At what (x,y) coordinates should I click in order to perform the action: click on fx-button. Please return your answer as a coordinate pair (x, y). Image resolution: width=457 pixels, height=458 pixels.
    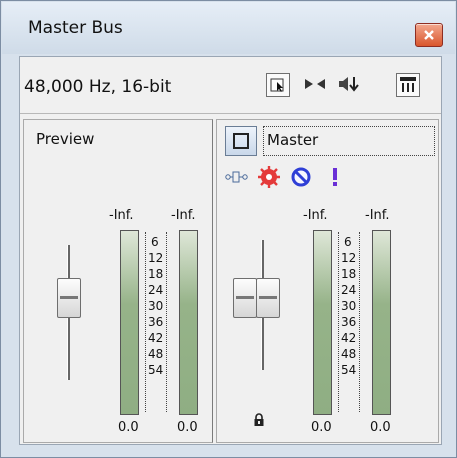
    Looking at the image, I should click on (269, 177).